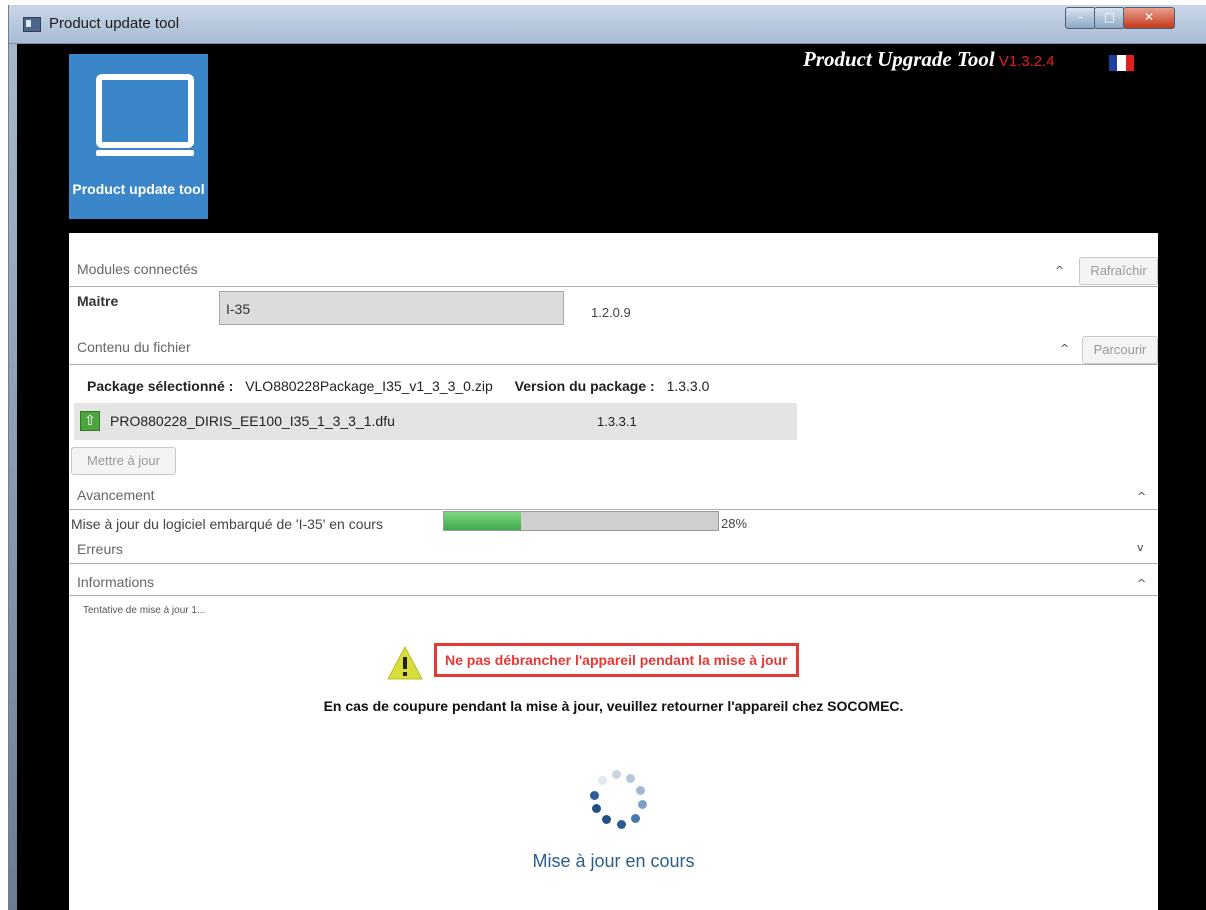  What do you see at coordinates (613, 861) in the screenshot?
I see `busy-status-text: Mise à jour en cours` at bounding box center [613, 861].